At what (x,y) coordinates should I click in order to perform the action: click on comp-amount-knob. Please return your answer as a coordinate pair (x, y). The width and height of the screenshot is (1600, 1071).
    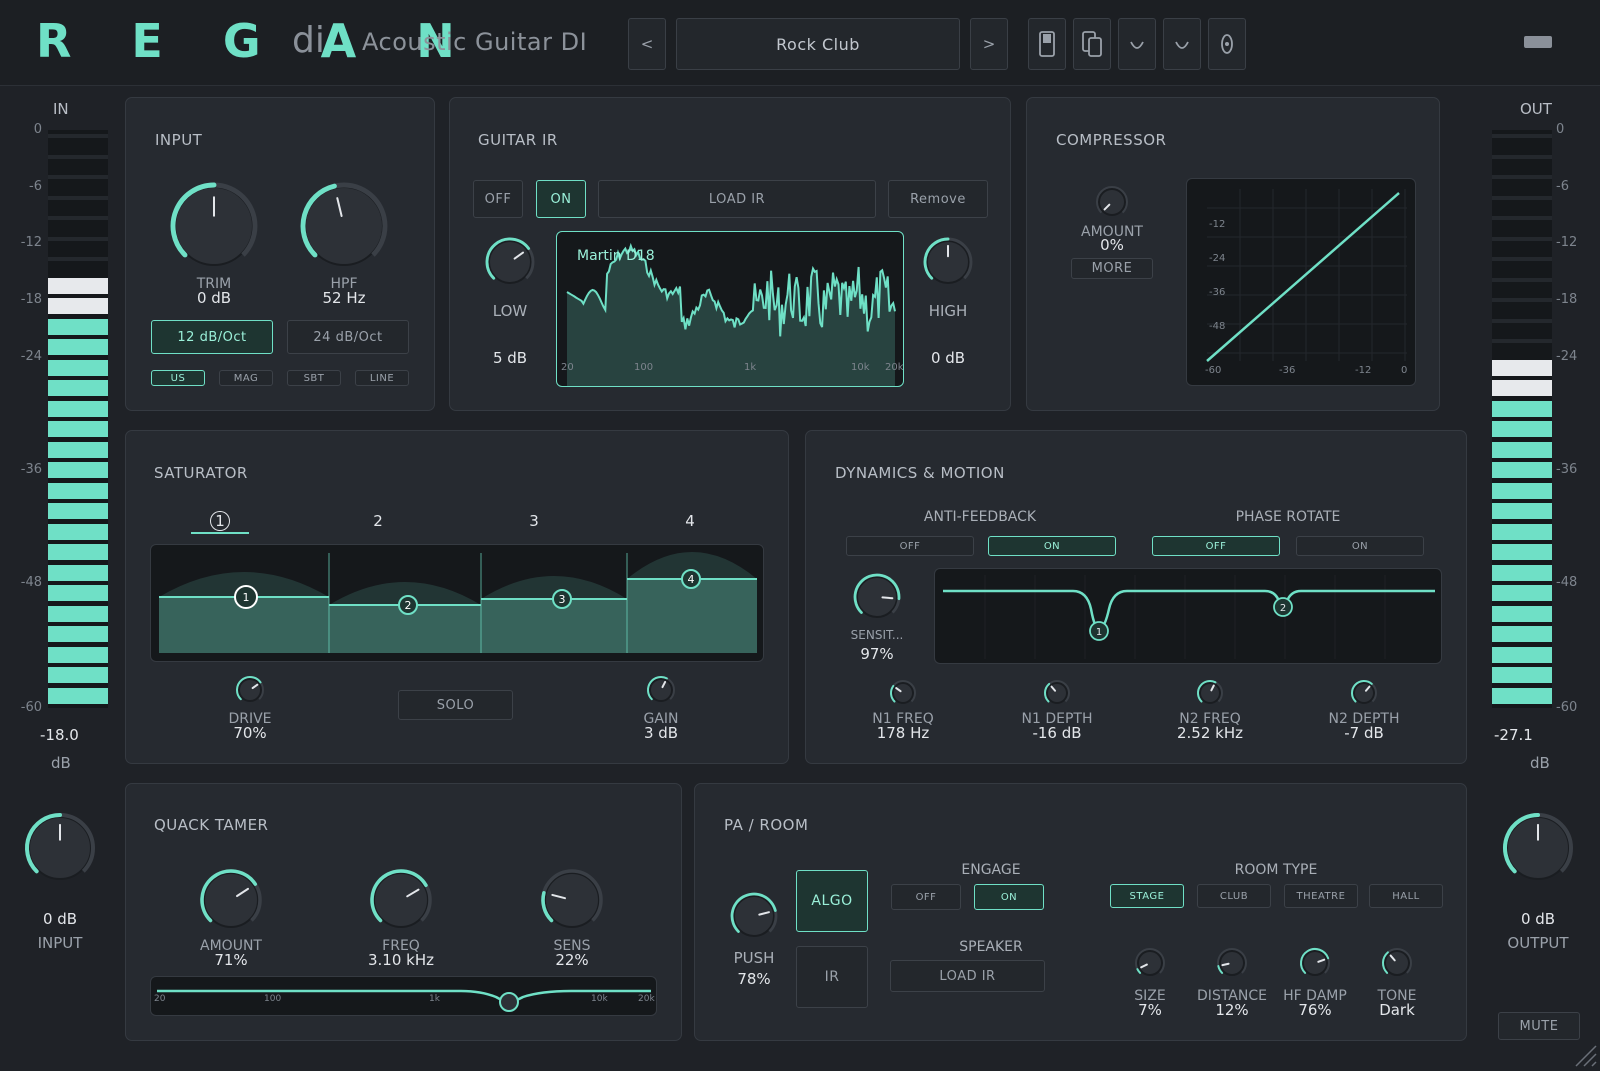
    Looking at the image, I should click on (1112, 202).